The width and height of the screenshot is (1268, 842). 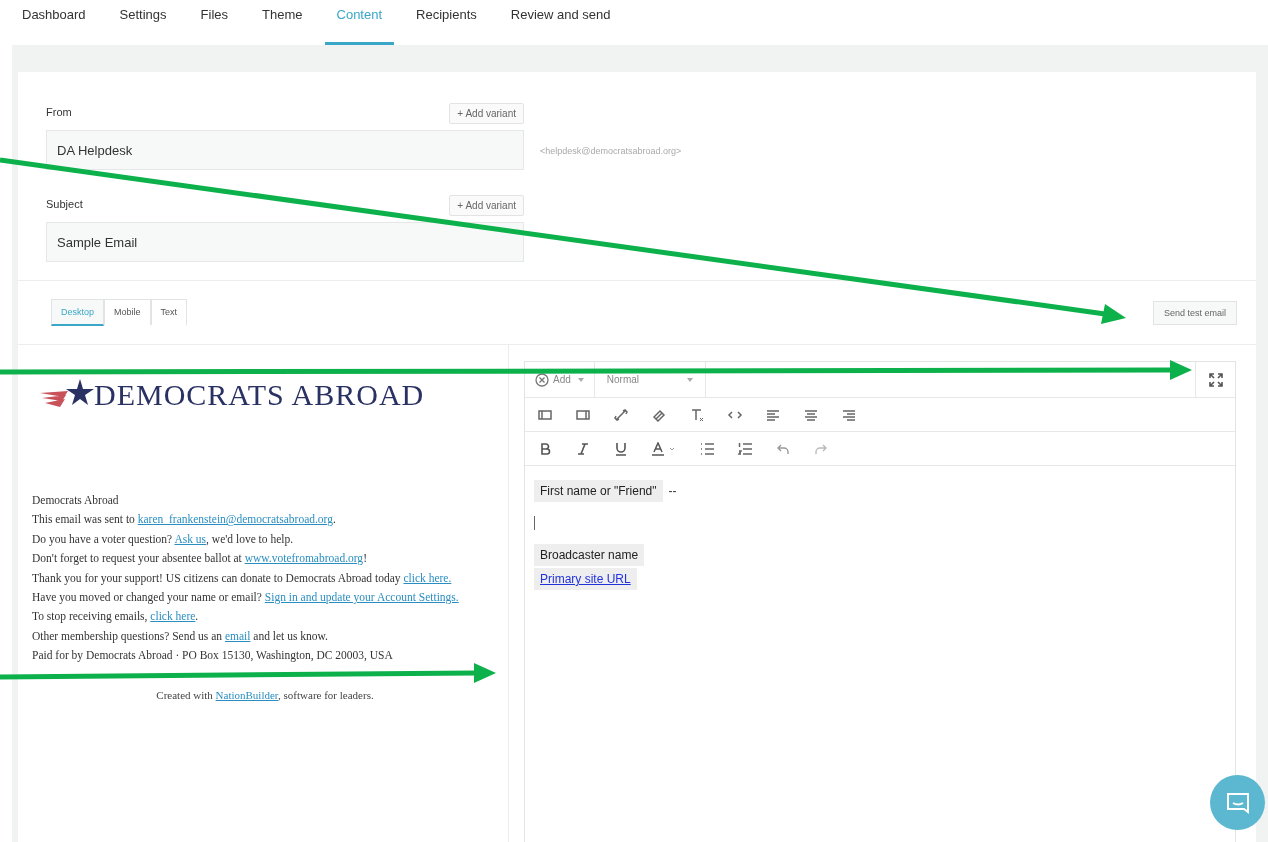 What do you see at coordinates (242, 578) in the screenshot?
I see `email-text: Thank you for your support! US citizens can donate to Democrats Abroad today click here.` at bounding box center [242, 578].